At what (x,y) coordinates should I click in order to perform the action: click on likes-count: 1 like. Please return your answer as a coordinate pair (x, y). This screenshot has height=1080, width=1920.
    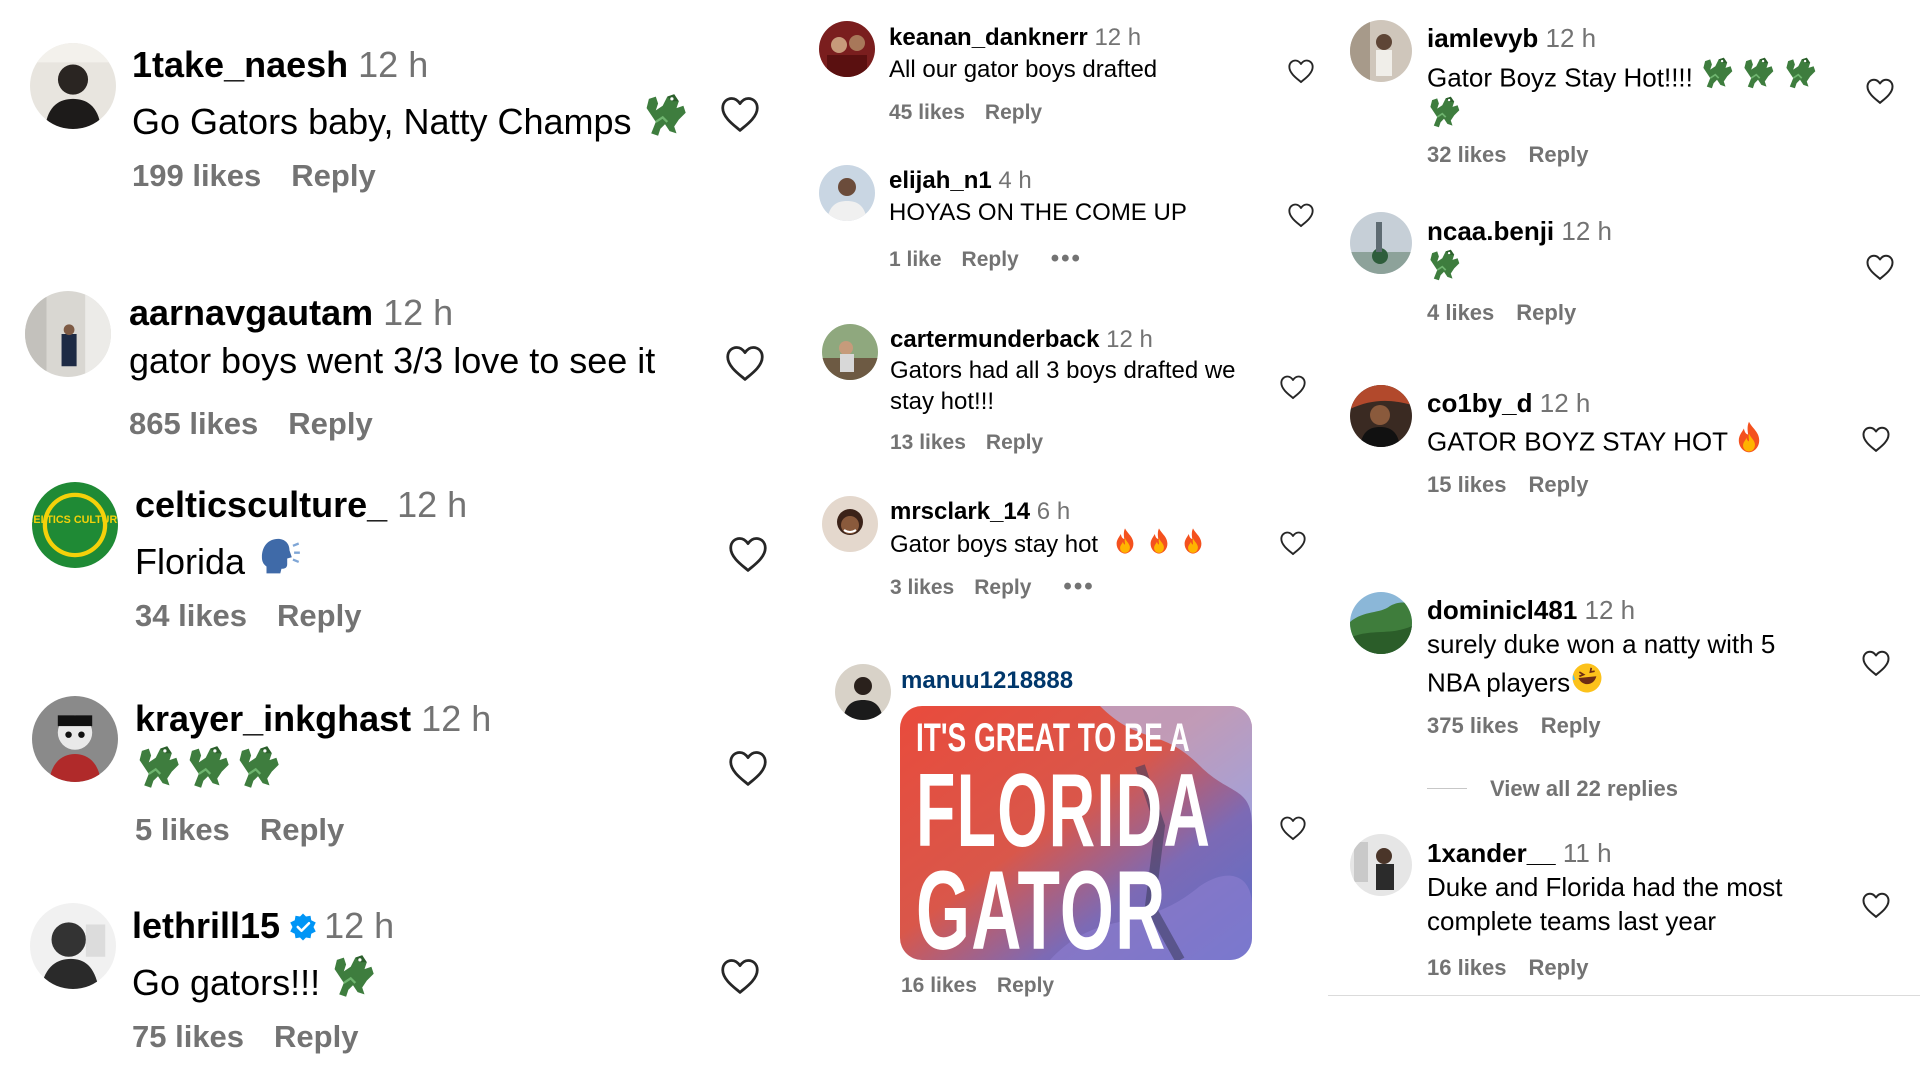
    Looking at the image, I should click on (915, 259).